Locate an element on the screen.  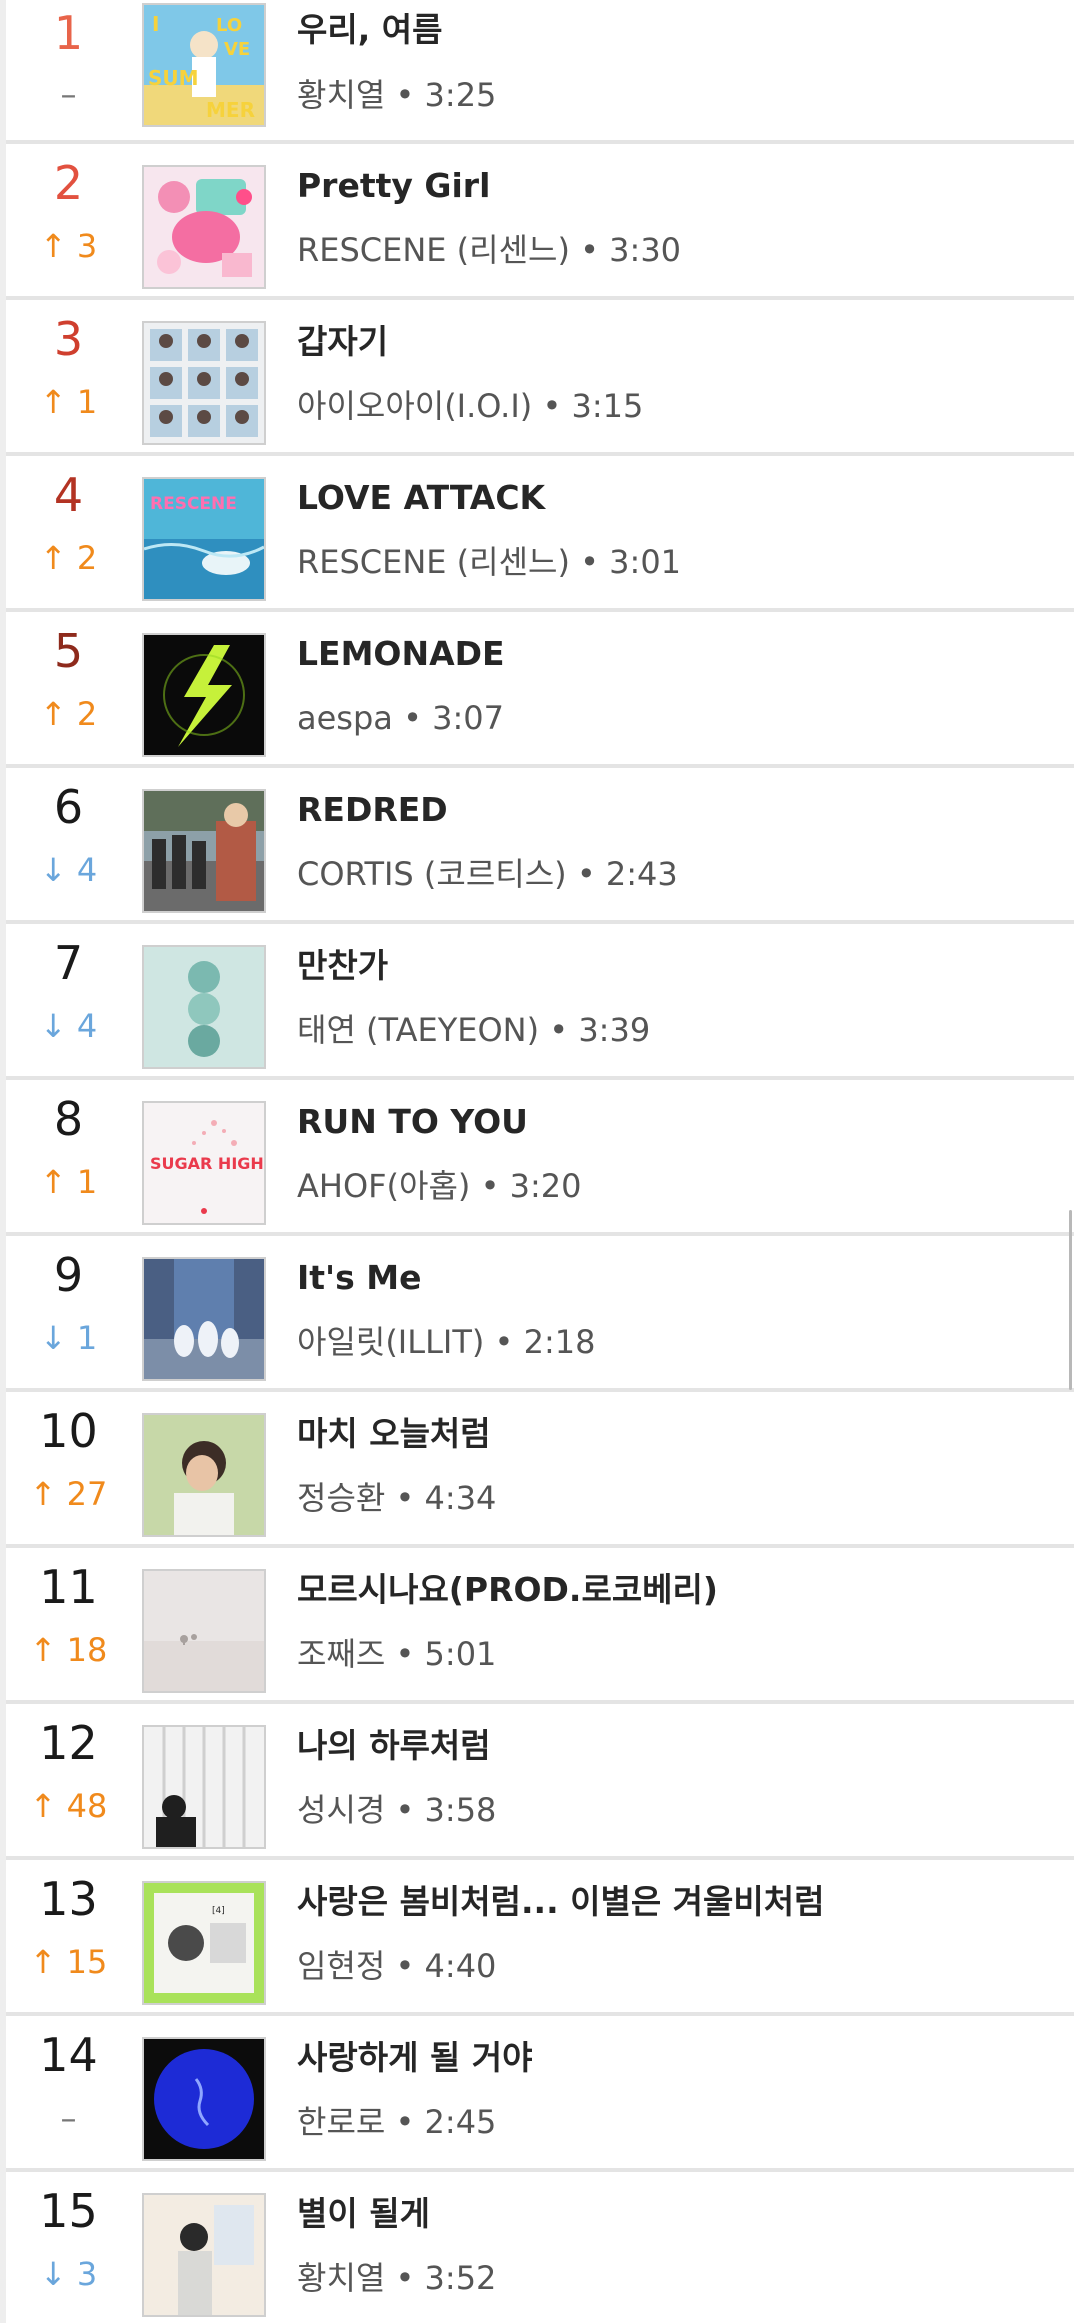
artist-name: CORTIS (코르티스) is located at coordinates (432, 874).